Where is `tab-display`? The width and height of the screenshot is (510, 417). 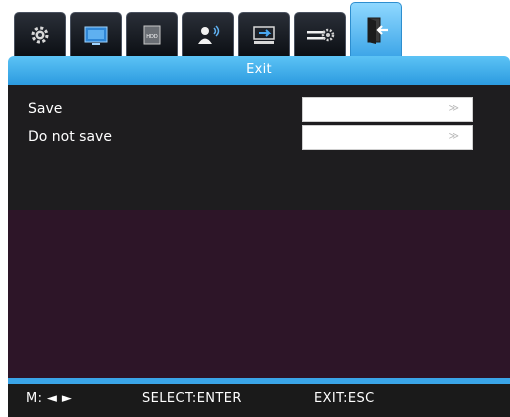
tab-display is located at coordinates (96, 34).